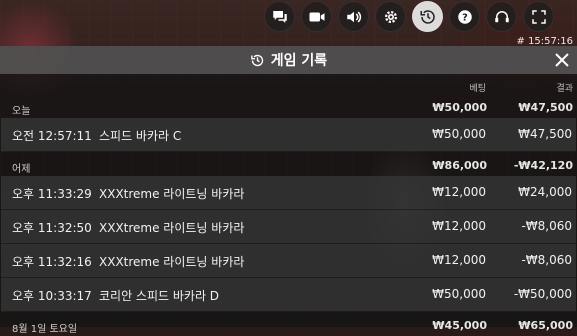  What do you see at coordinates (409, 16) in the screenshot?
I see `top-toolbar: ?` at bounding box center [409, 16].